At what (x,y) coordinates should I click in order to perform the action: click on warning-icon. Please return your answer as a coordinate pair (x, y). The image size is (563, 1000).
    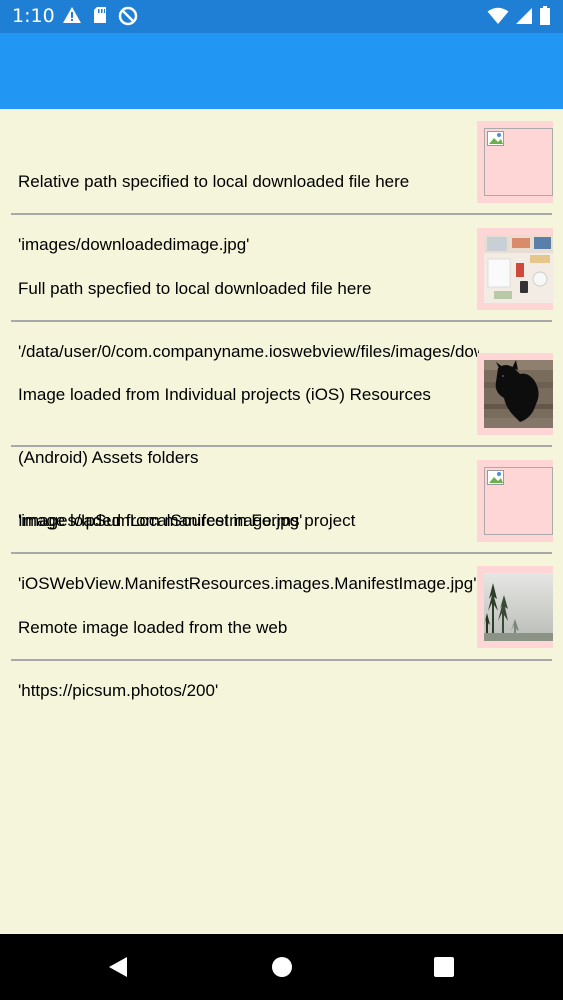
    Looking at the image, I should click on (72, 15).